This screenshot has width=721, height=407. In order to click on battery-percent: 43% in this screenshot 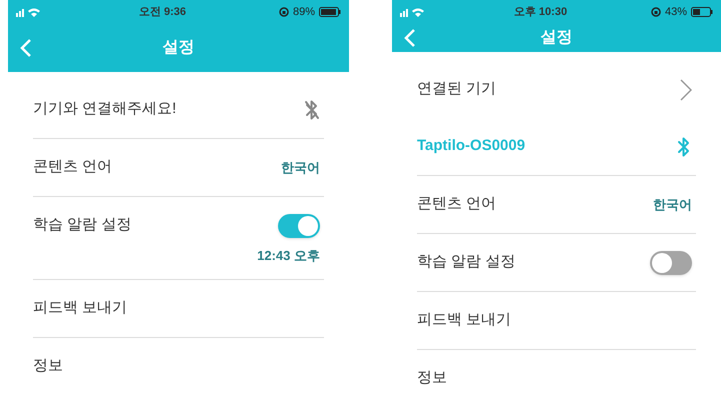, I will do `click(675, 12)`.